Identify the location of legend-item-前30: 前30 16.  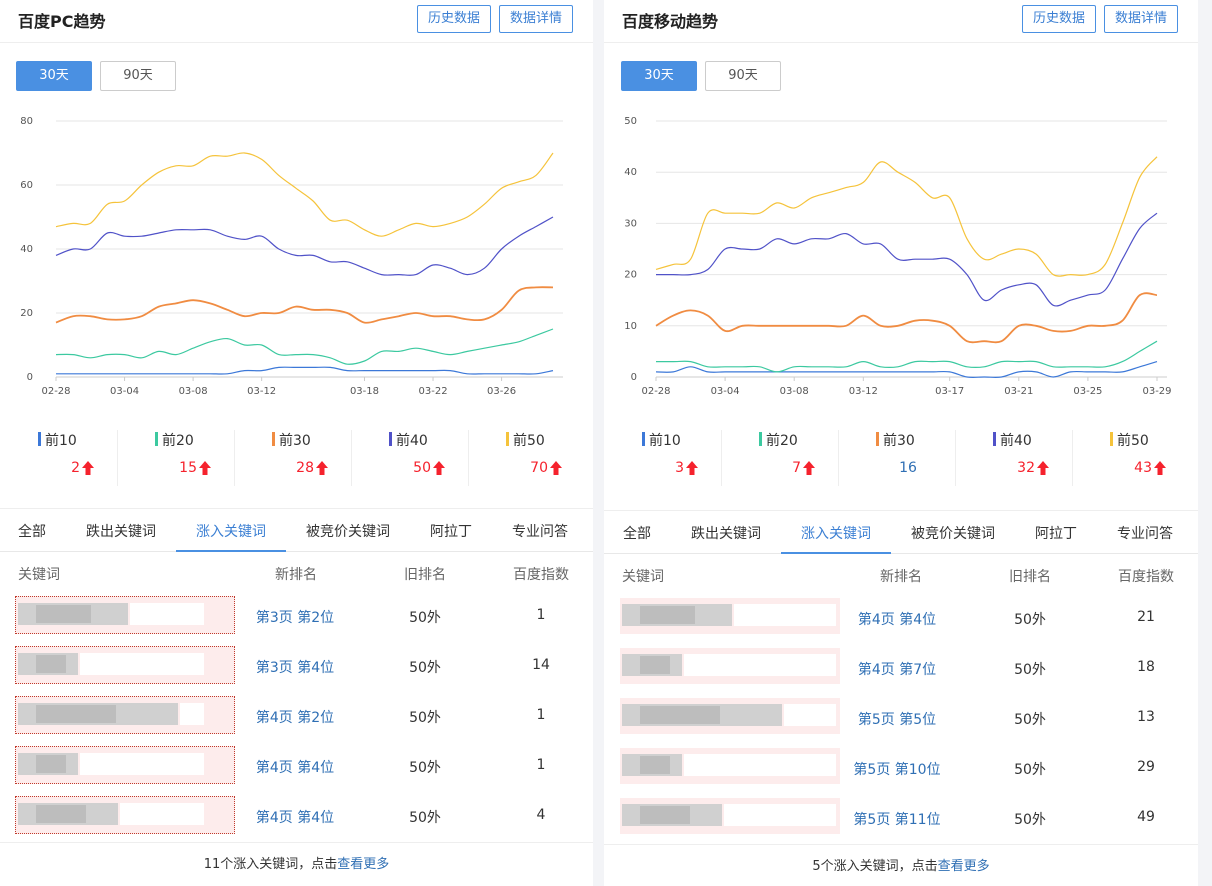
(896, 458).